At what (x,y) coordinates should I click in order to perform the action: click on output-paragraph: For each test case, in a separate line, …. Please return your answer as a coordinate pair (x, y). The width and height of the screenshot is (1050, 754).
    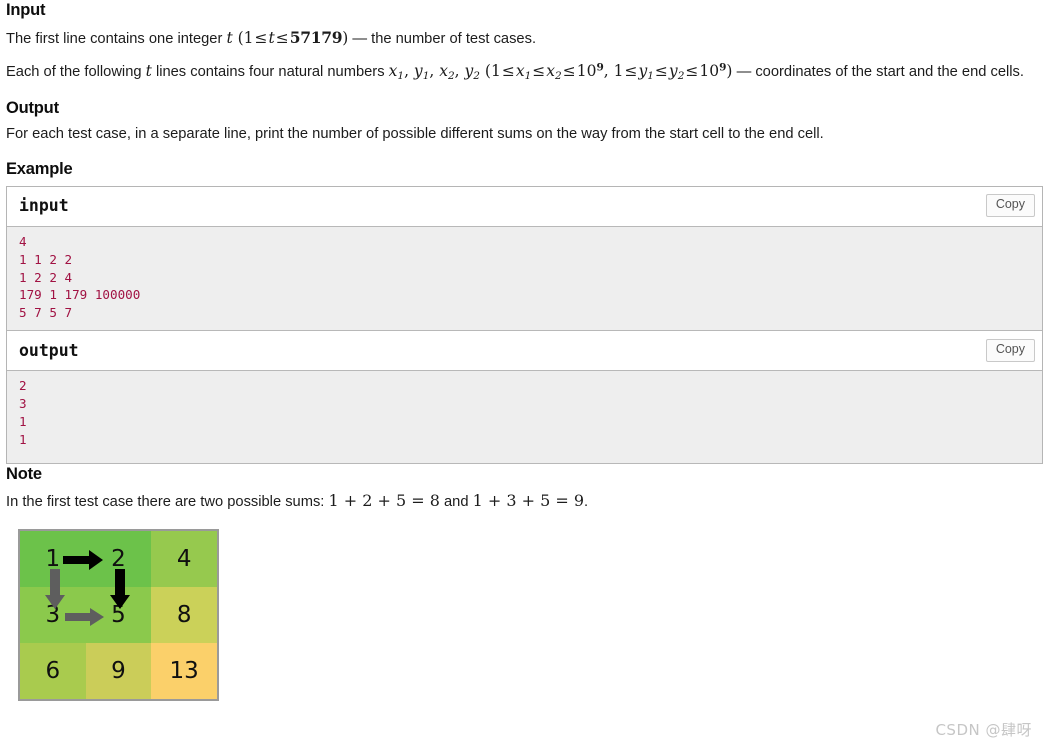
    Looking at the image, I should click on (415, 134).